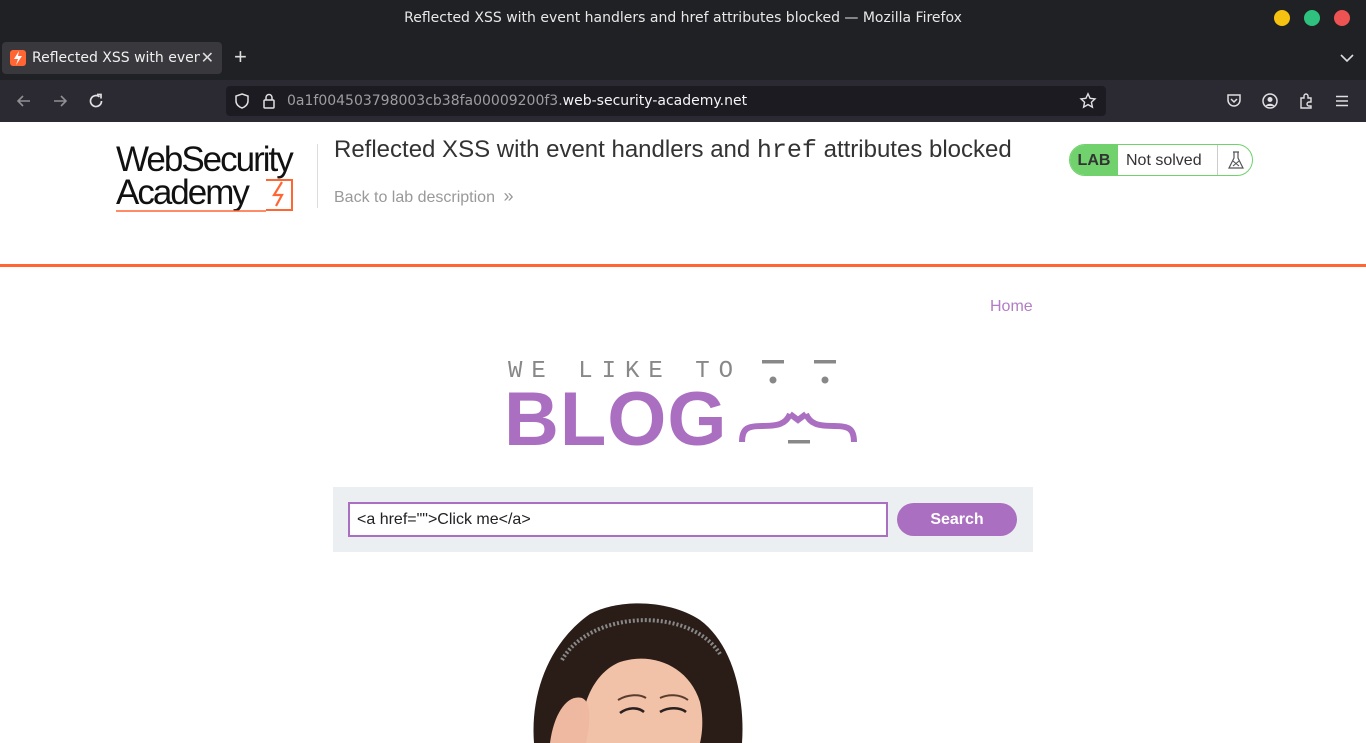 This screenshot has height=743, width=1366. Describe the element at coordinates (240, 57) in the screenshot. I see `new-tab-icon: +` at that location.